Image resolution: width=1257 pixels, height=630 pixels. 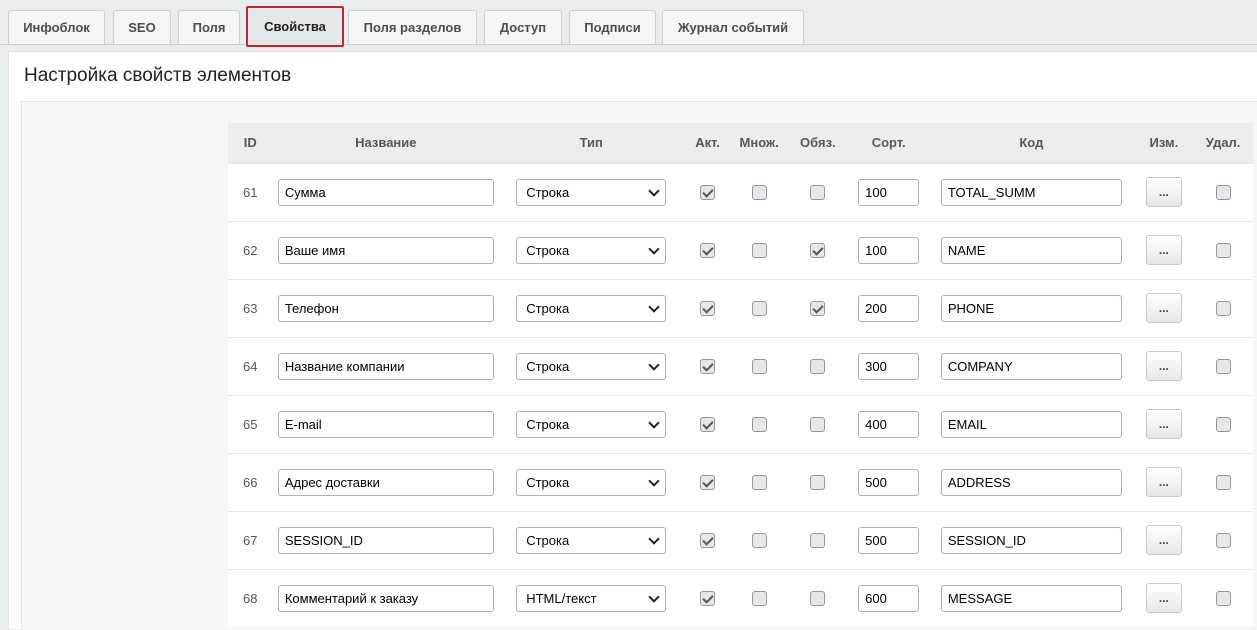 I want to click on page-title: Настройка свойств элементов, so click(x=158, y=75).